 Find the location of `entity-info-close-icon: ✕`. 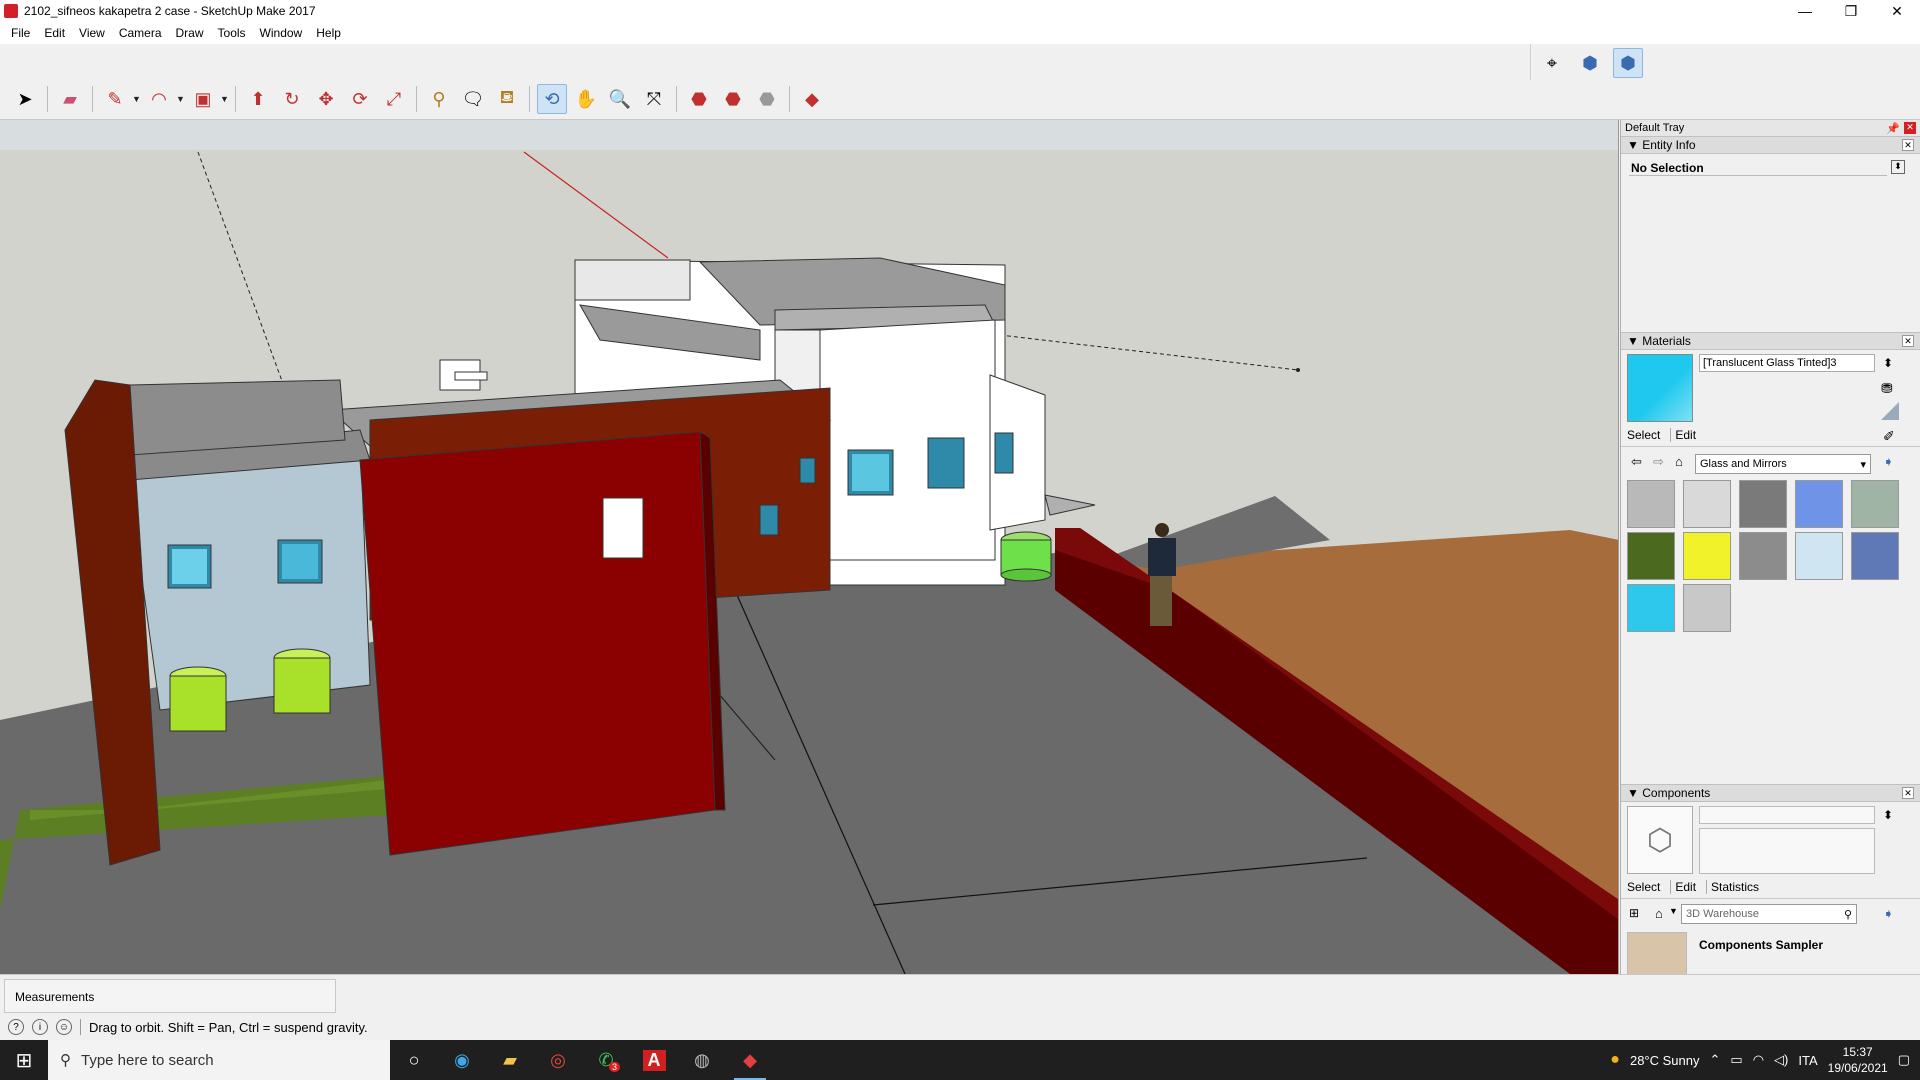

entity-info-close-icon: ✕ is located at coordinates (1908, 145).